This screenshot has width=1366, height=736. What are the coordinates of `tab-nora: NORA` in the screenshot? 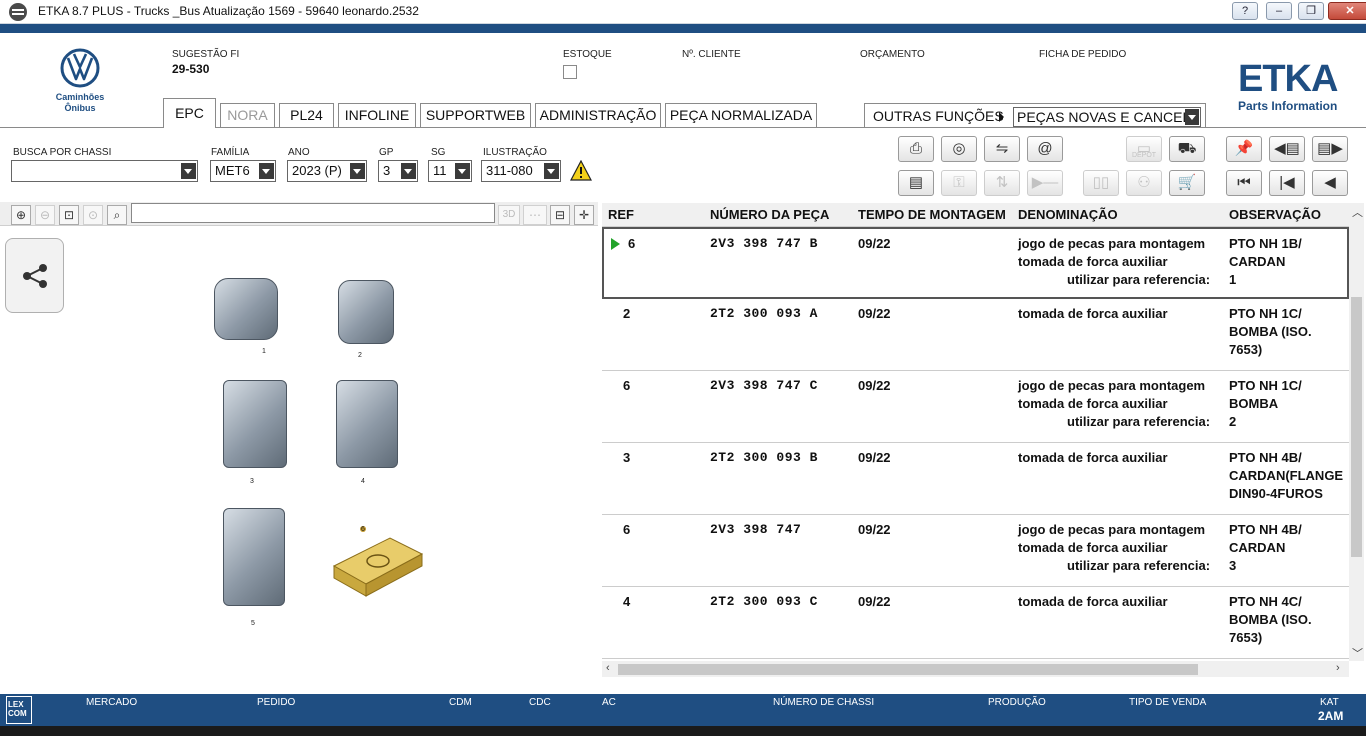 It's located at (247, 115).